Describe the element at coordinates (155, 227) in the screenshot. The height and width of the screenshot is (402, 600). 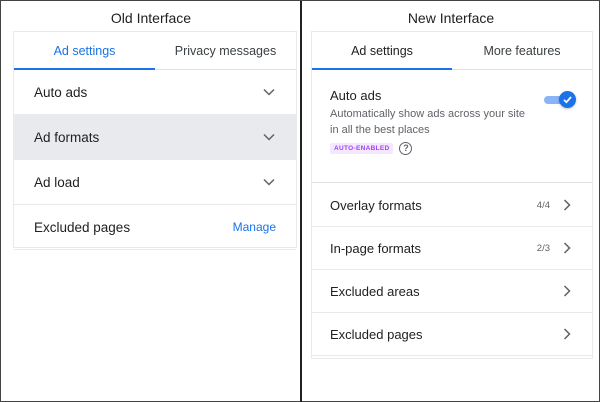
I see `old-row-excluded-pages: Excluded pages Manage` at that location.